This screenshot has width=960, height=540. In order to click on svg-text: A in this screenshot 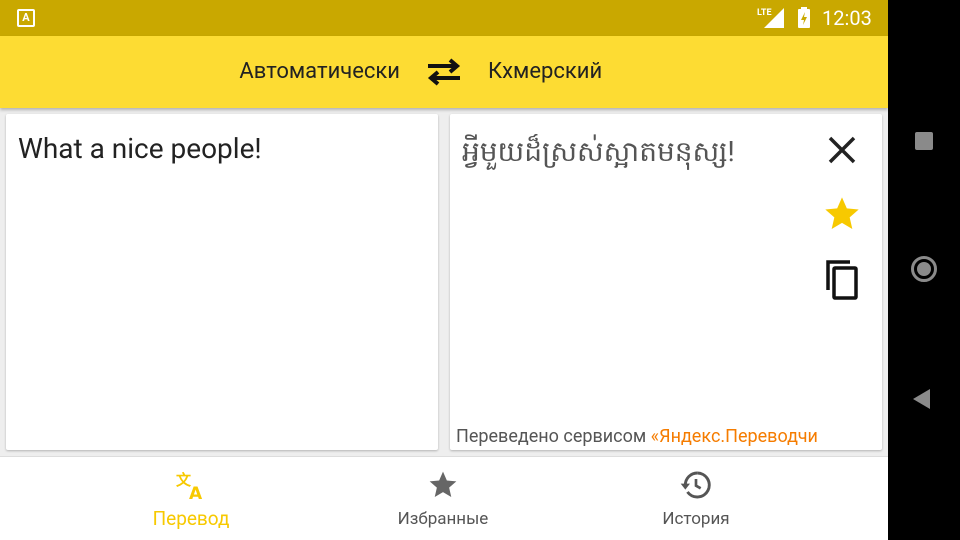, I will do `click(196, 492)`.